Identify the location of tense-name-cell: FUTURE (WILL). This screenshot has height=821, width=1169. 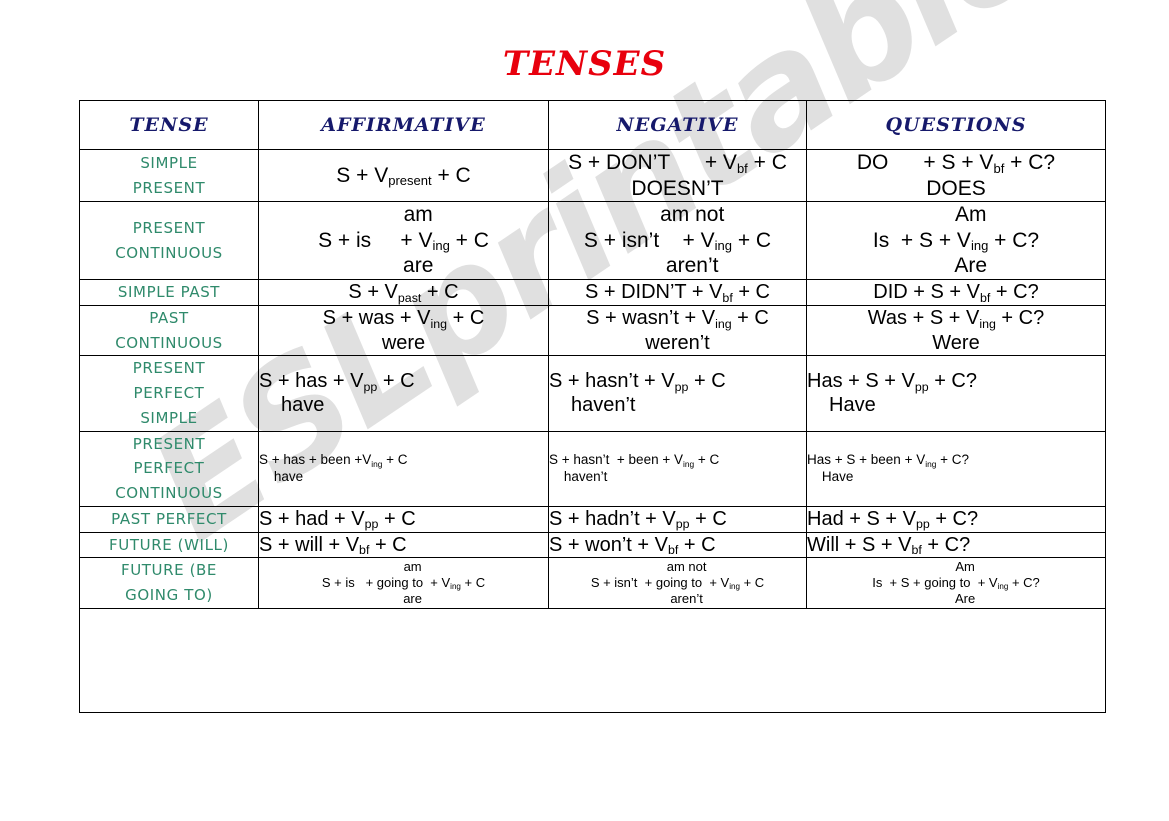
(169, 545).